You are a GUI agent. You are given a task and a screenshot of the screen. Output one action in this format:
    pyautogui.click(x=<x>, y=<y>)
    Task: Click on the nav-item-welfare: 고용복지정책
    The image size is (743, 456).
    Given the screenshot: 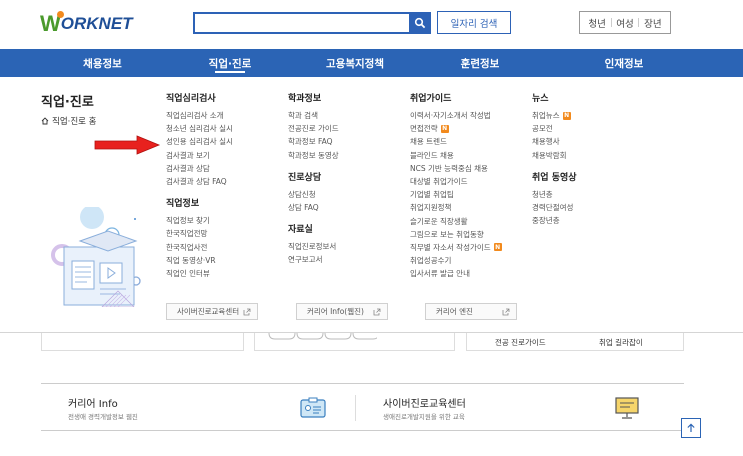 What is the action you would take?
    pyautogui.click(x=355, y=63)
    